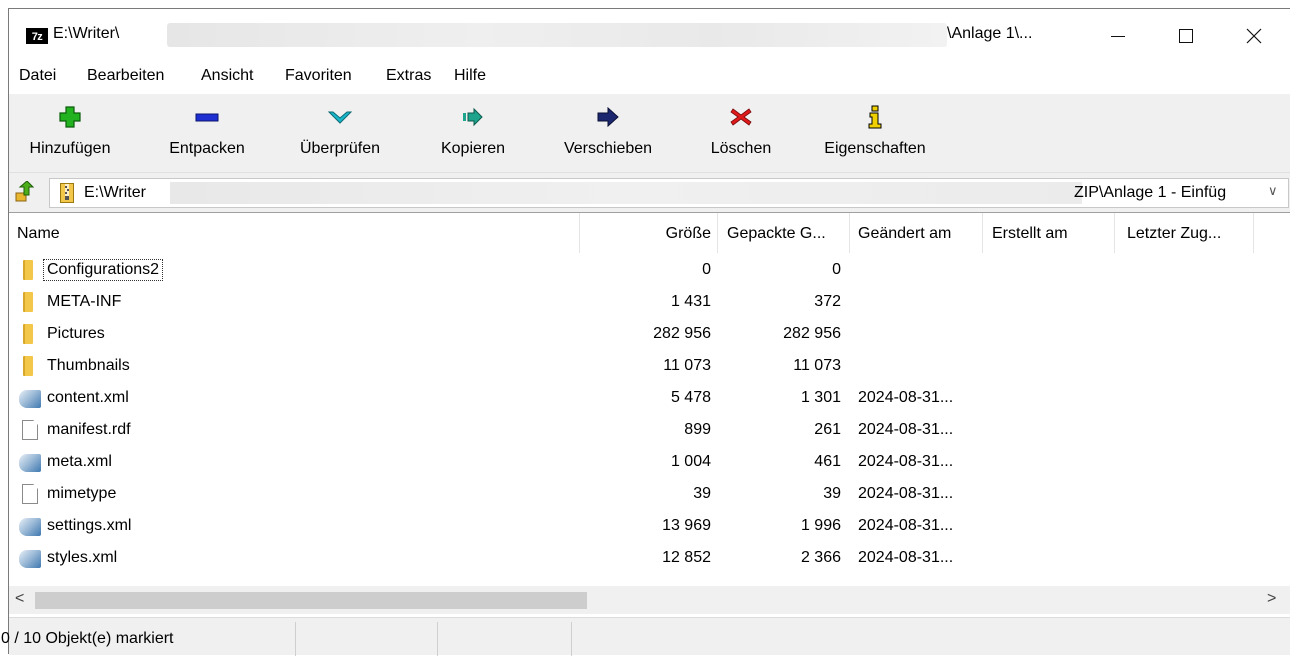 The image size is (1290, 656). Describe the element at coordinates (741, 148) in the screenshot. I see `delete-label: Löschen` at that location.